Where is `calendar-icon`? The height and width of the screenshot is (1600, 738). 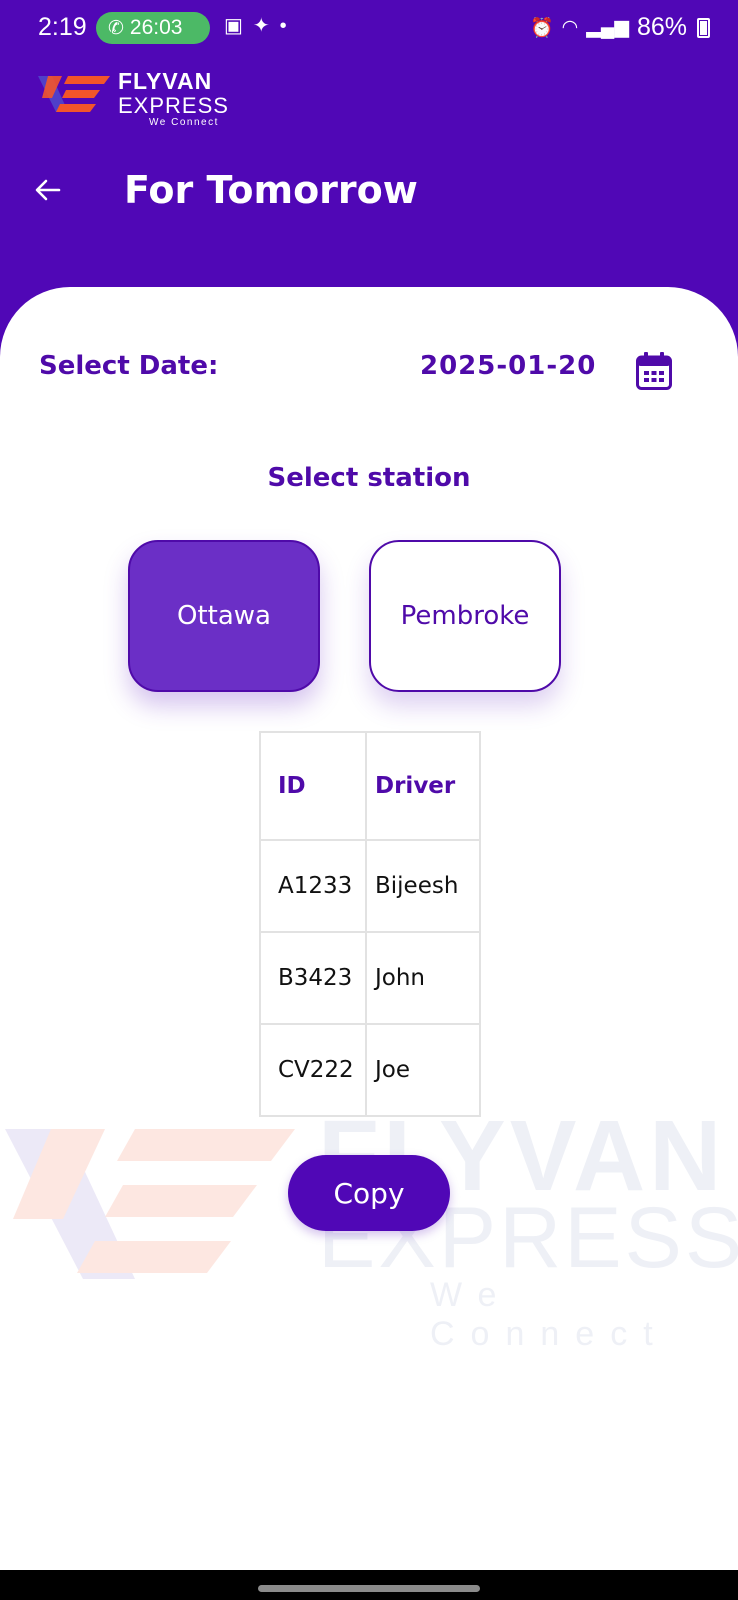
calendar-icon is located at coordinates (654, 371).